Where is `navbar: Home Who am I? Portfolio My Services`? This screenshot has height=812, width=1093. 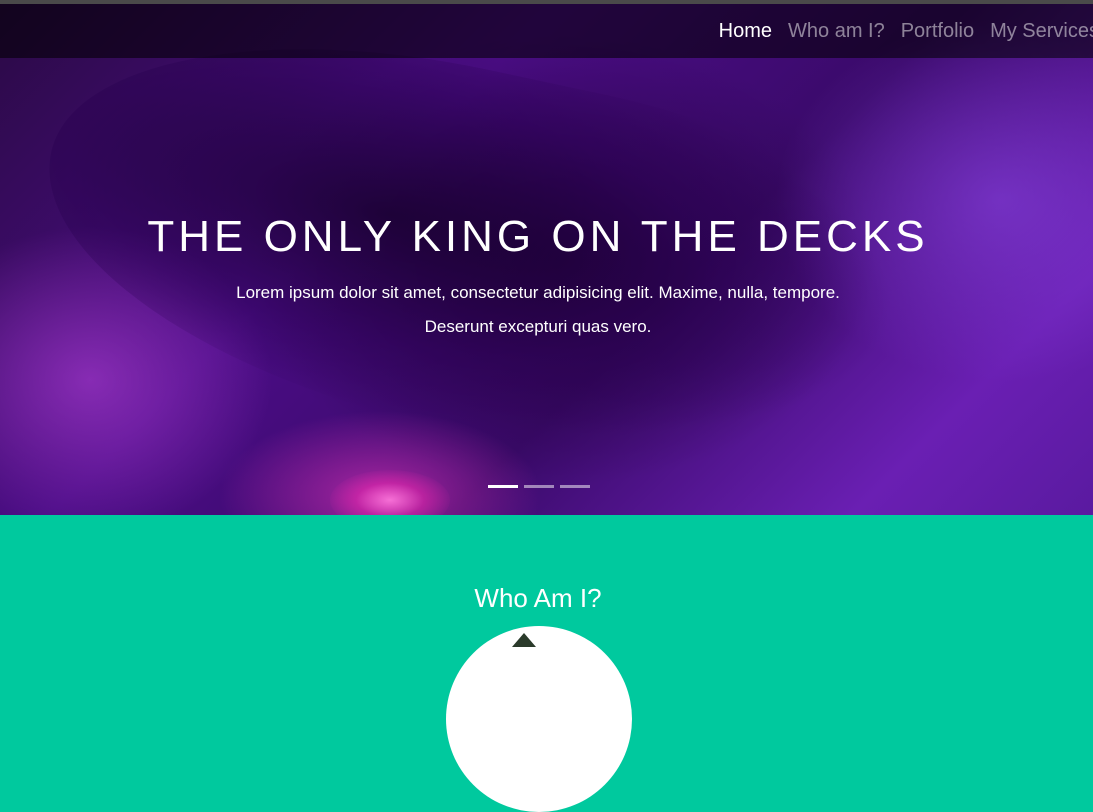 navbar: Home Who am I? Portfolio My Services is located at coordinates (546, 31).